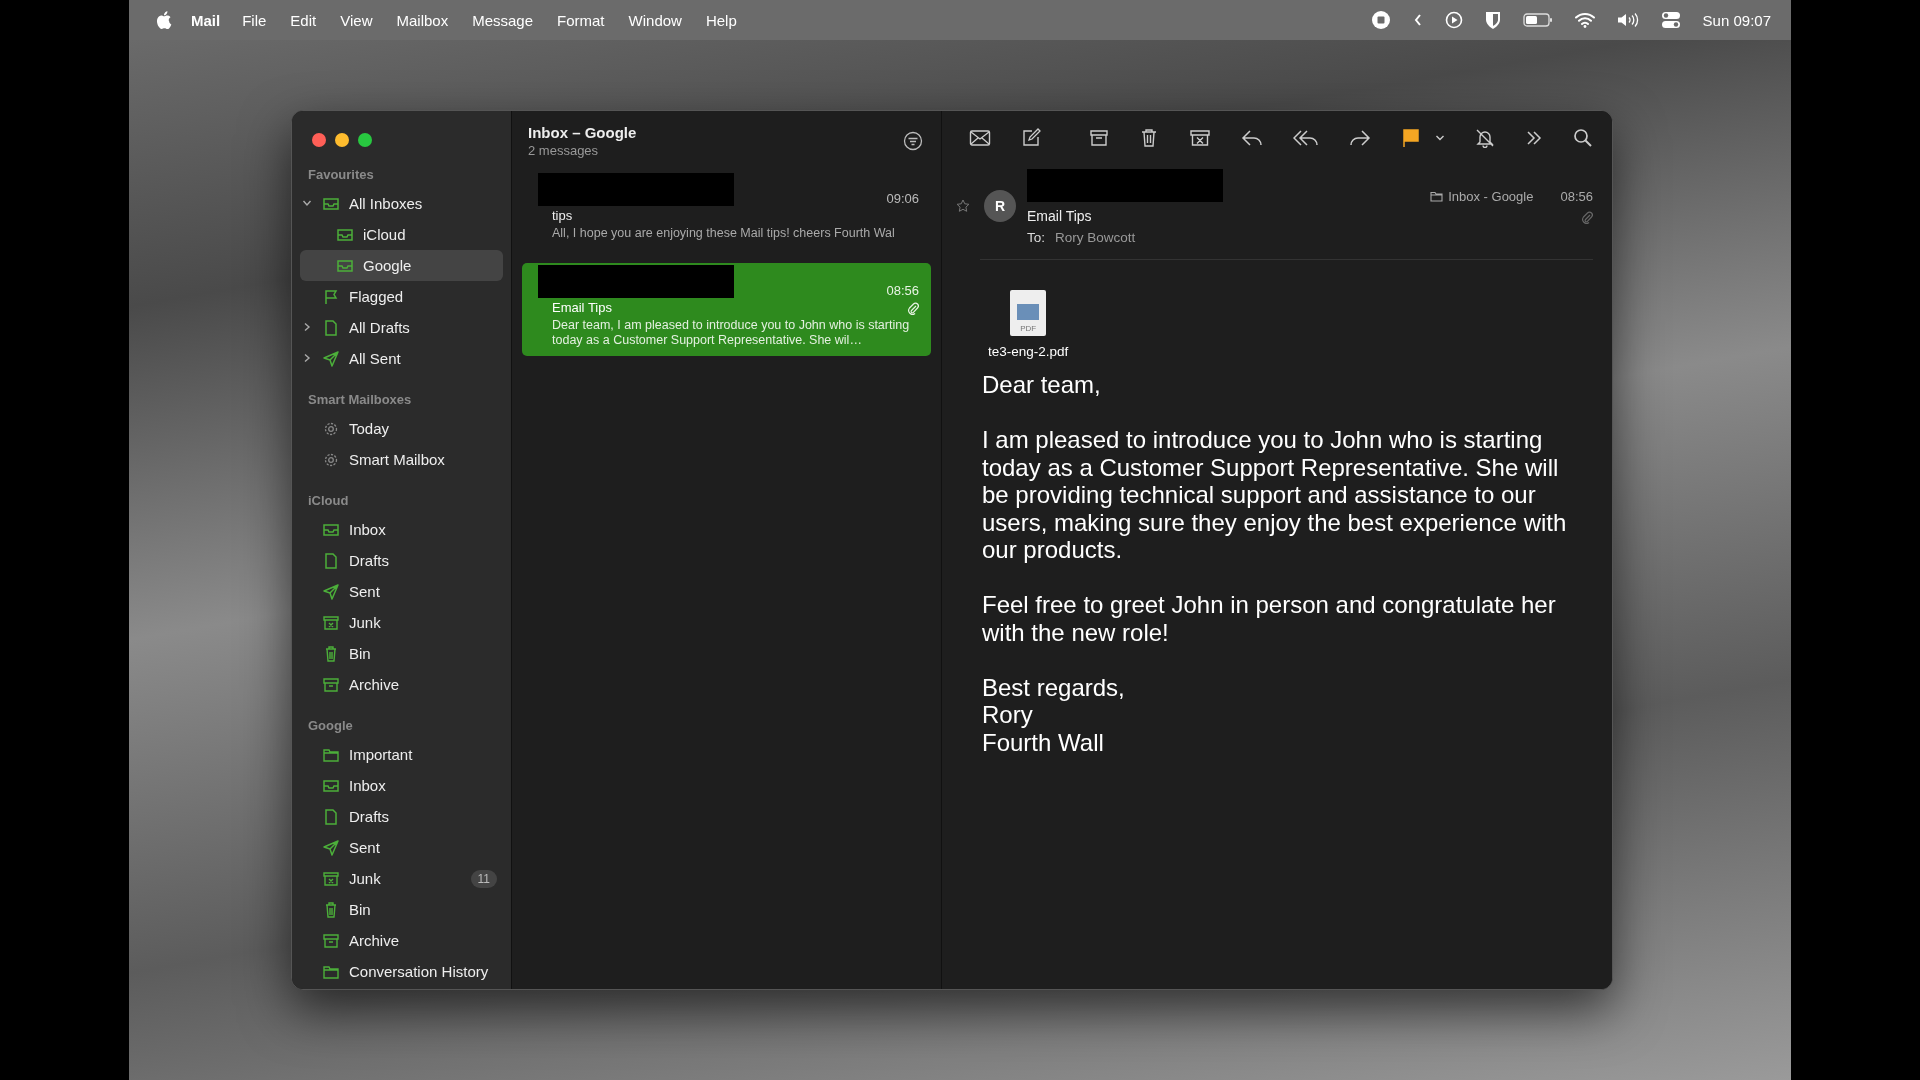 The width and height of the screenshot is (1920, 1080). What do you see at coordinates (1036, 237) in the screenshot?
I see `recipient-label: To:` at bounding box center [1036, 237].